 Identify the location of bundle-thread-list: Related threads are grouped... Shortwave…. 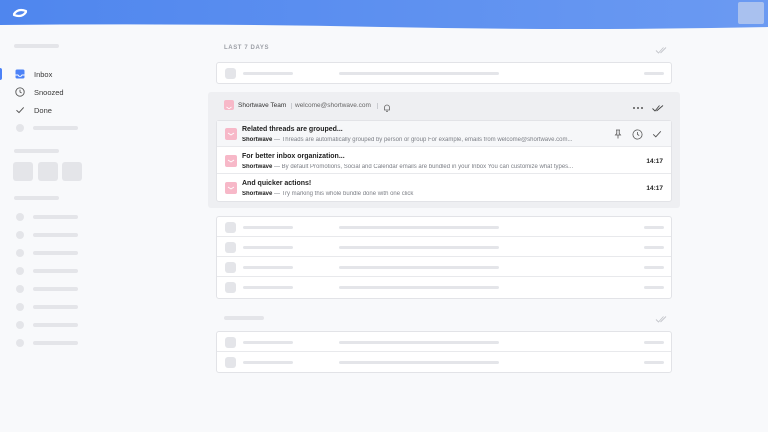
(444, 161).